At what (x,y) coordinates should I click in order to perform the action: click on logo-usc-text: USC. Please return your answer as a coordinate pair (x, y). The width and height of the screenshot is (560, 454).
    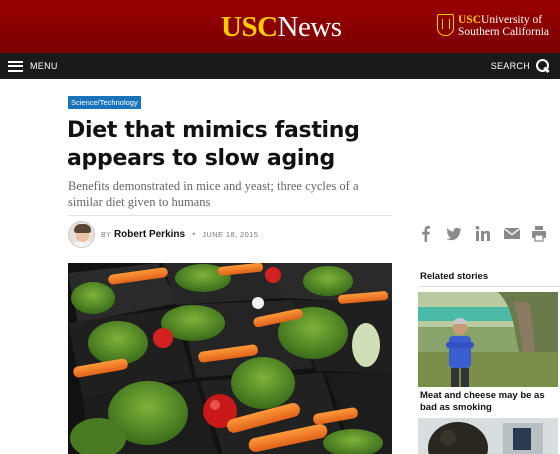
    Looking at the image, I should click on (249, 27).